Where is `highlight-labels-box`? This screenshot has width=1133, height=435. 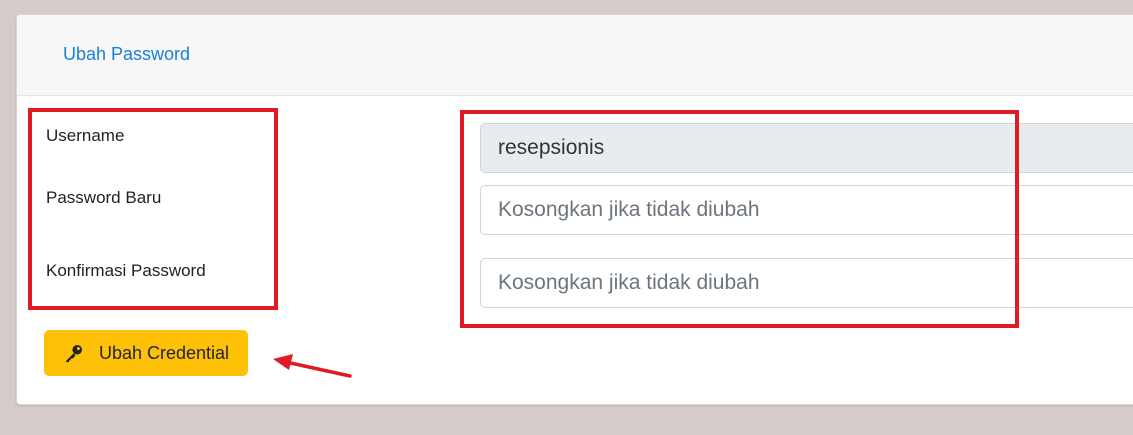 highlight-labels-box is located at coordinates (153, 209).